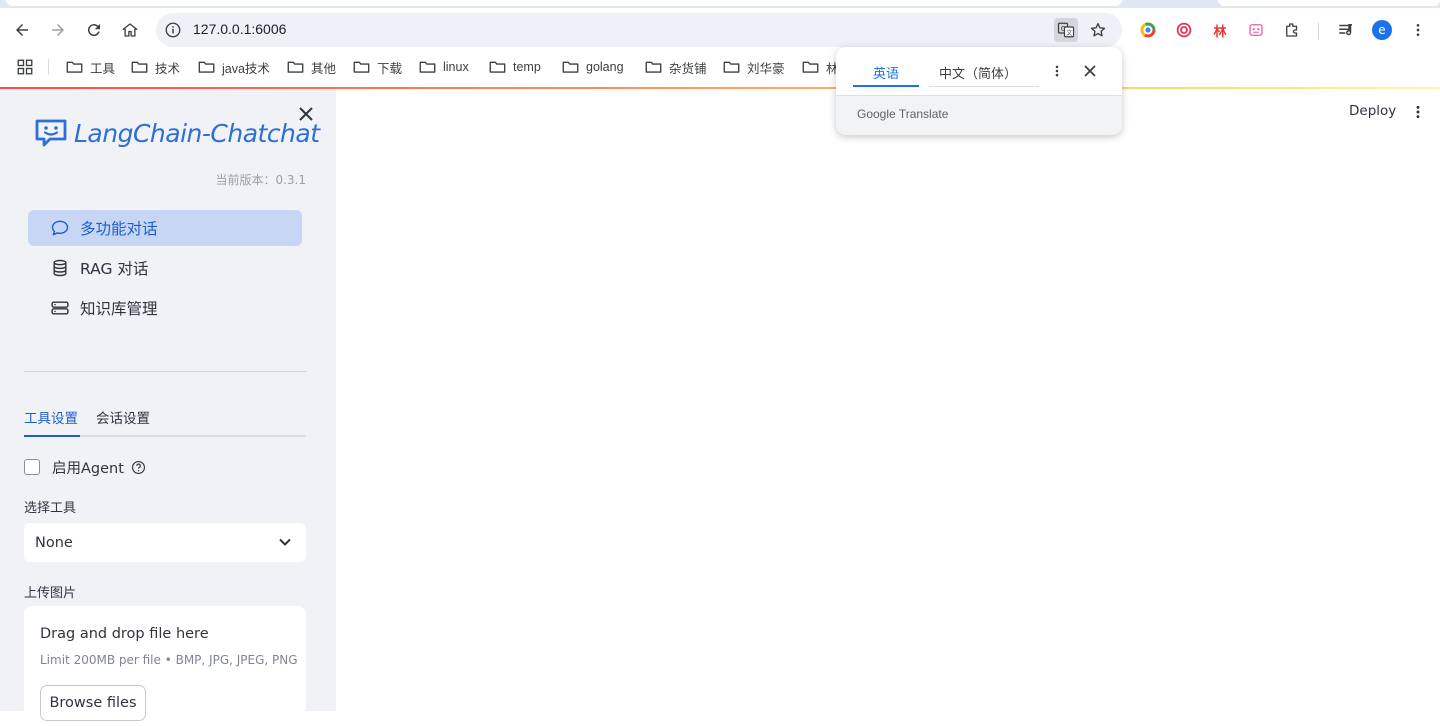  Describe the element at coordinates (173, 30) in the screenshot. I see `info-icon` at that location.